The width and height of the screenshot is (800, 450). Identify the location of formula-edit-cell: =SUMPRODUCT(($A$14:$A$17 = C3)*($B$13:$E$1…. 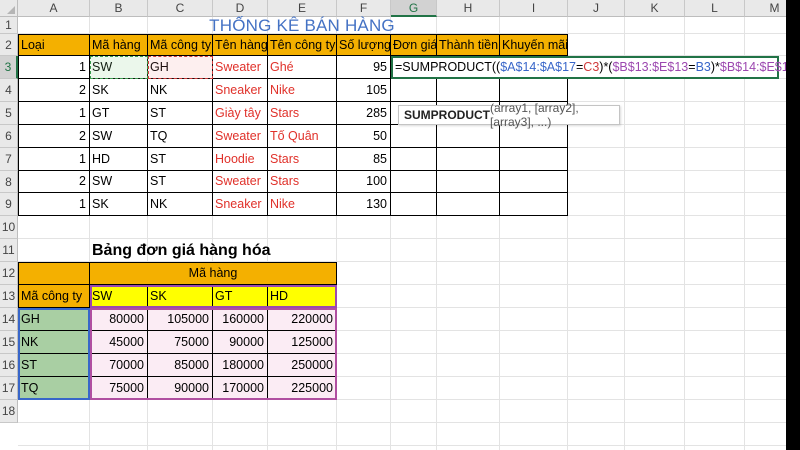
(588, 67).